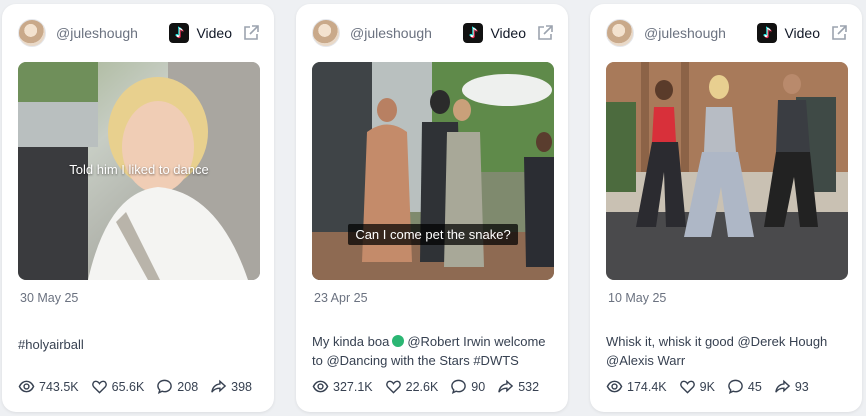 The height and width of the screenshot is (416, 866). I want to click on shares-count: 93, so click(801, 386).